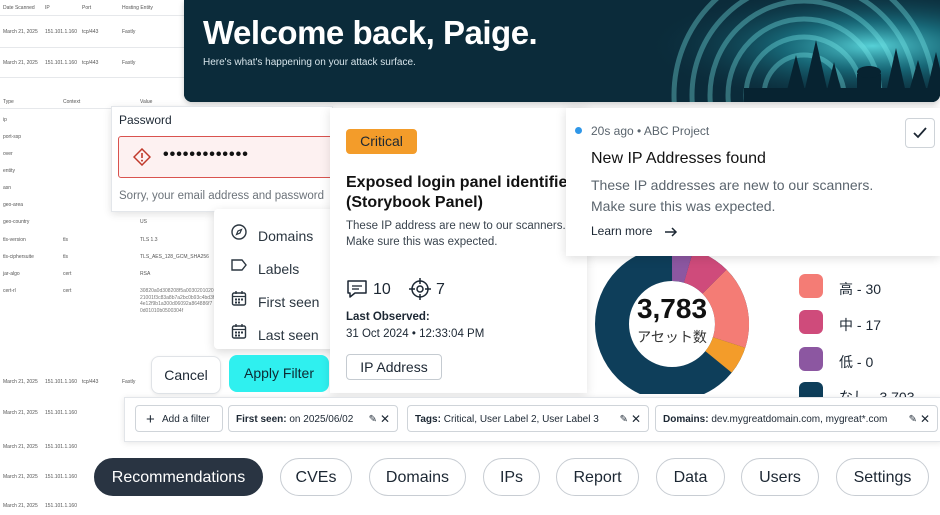 This screenshot has width=940, height=515. What do you see at coordinates (47, 8) in the screenshot?
I see `column-header-ip: IP` at bounding box center [47, 8].